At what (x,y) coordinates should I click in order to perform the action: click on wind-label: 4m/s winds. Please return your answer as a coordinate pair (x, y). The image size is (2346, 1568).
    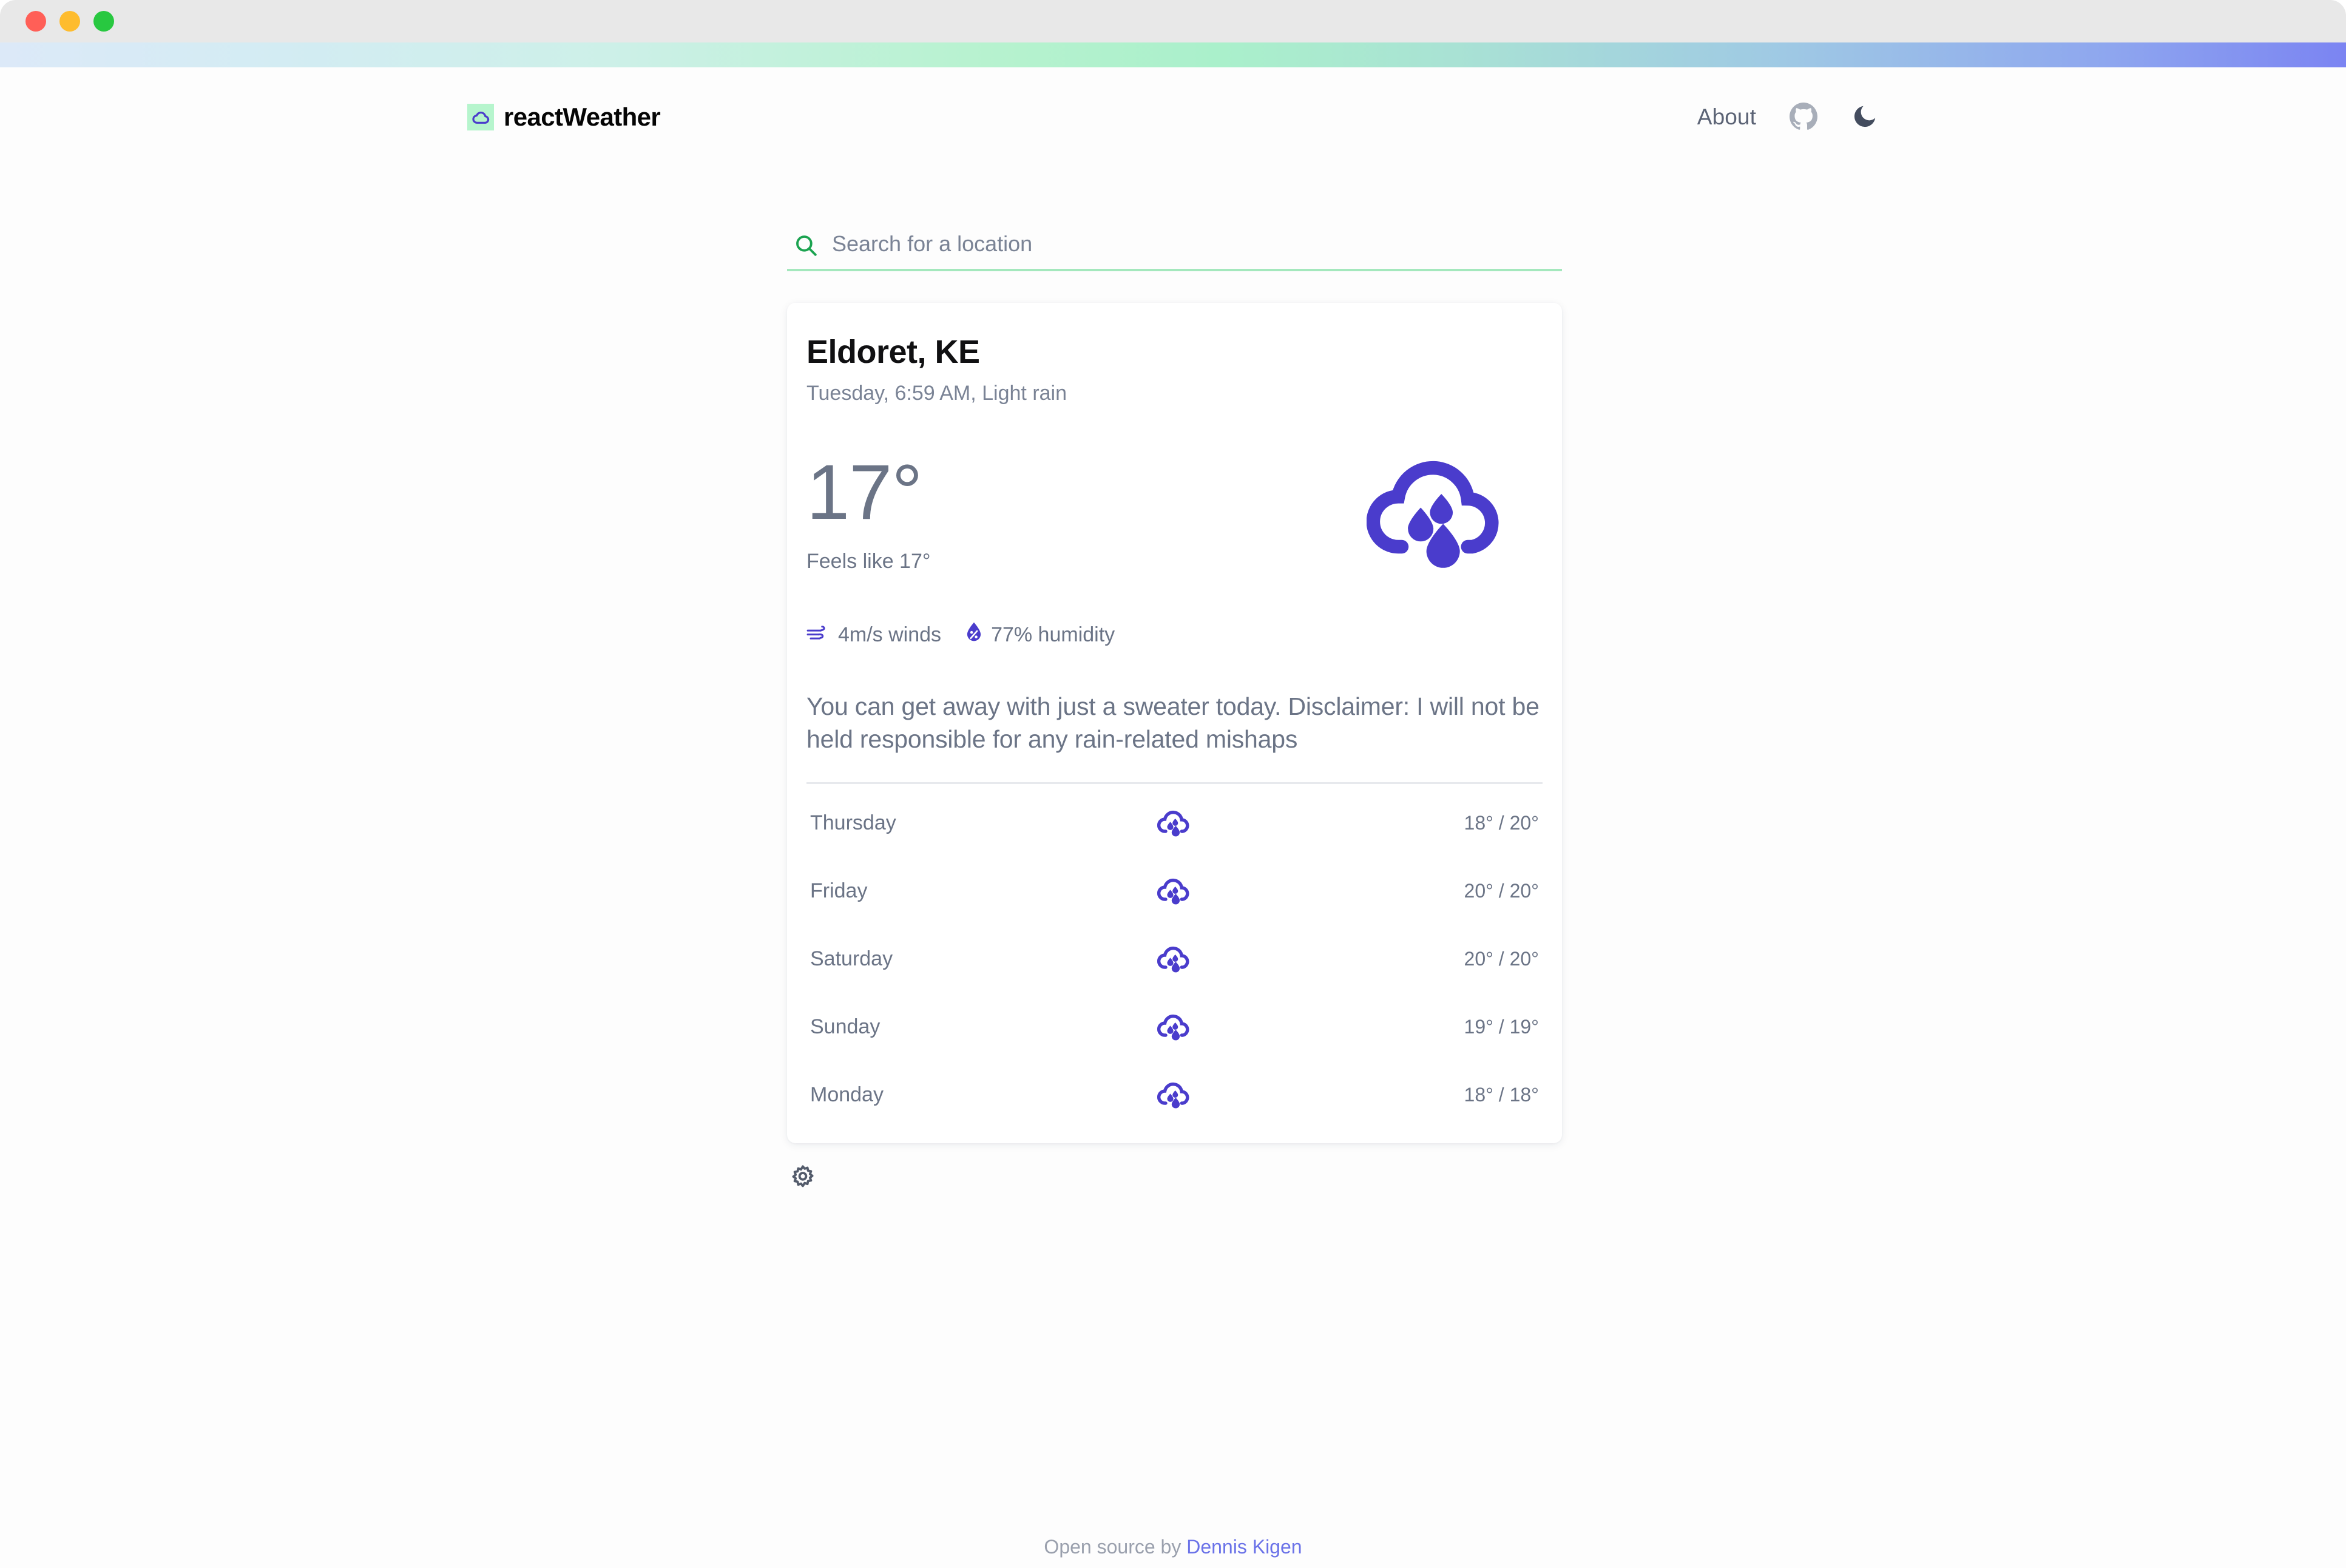
    Looking at the image, I should click on (890, 634).